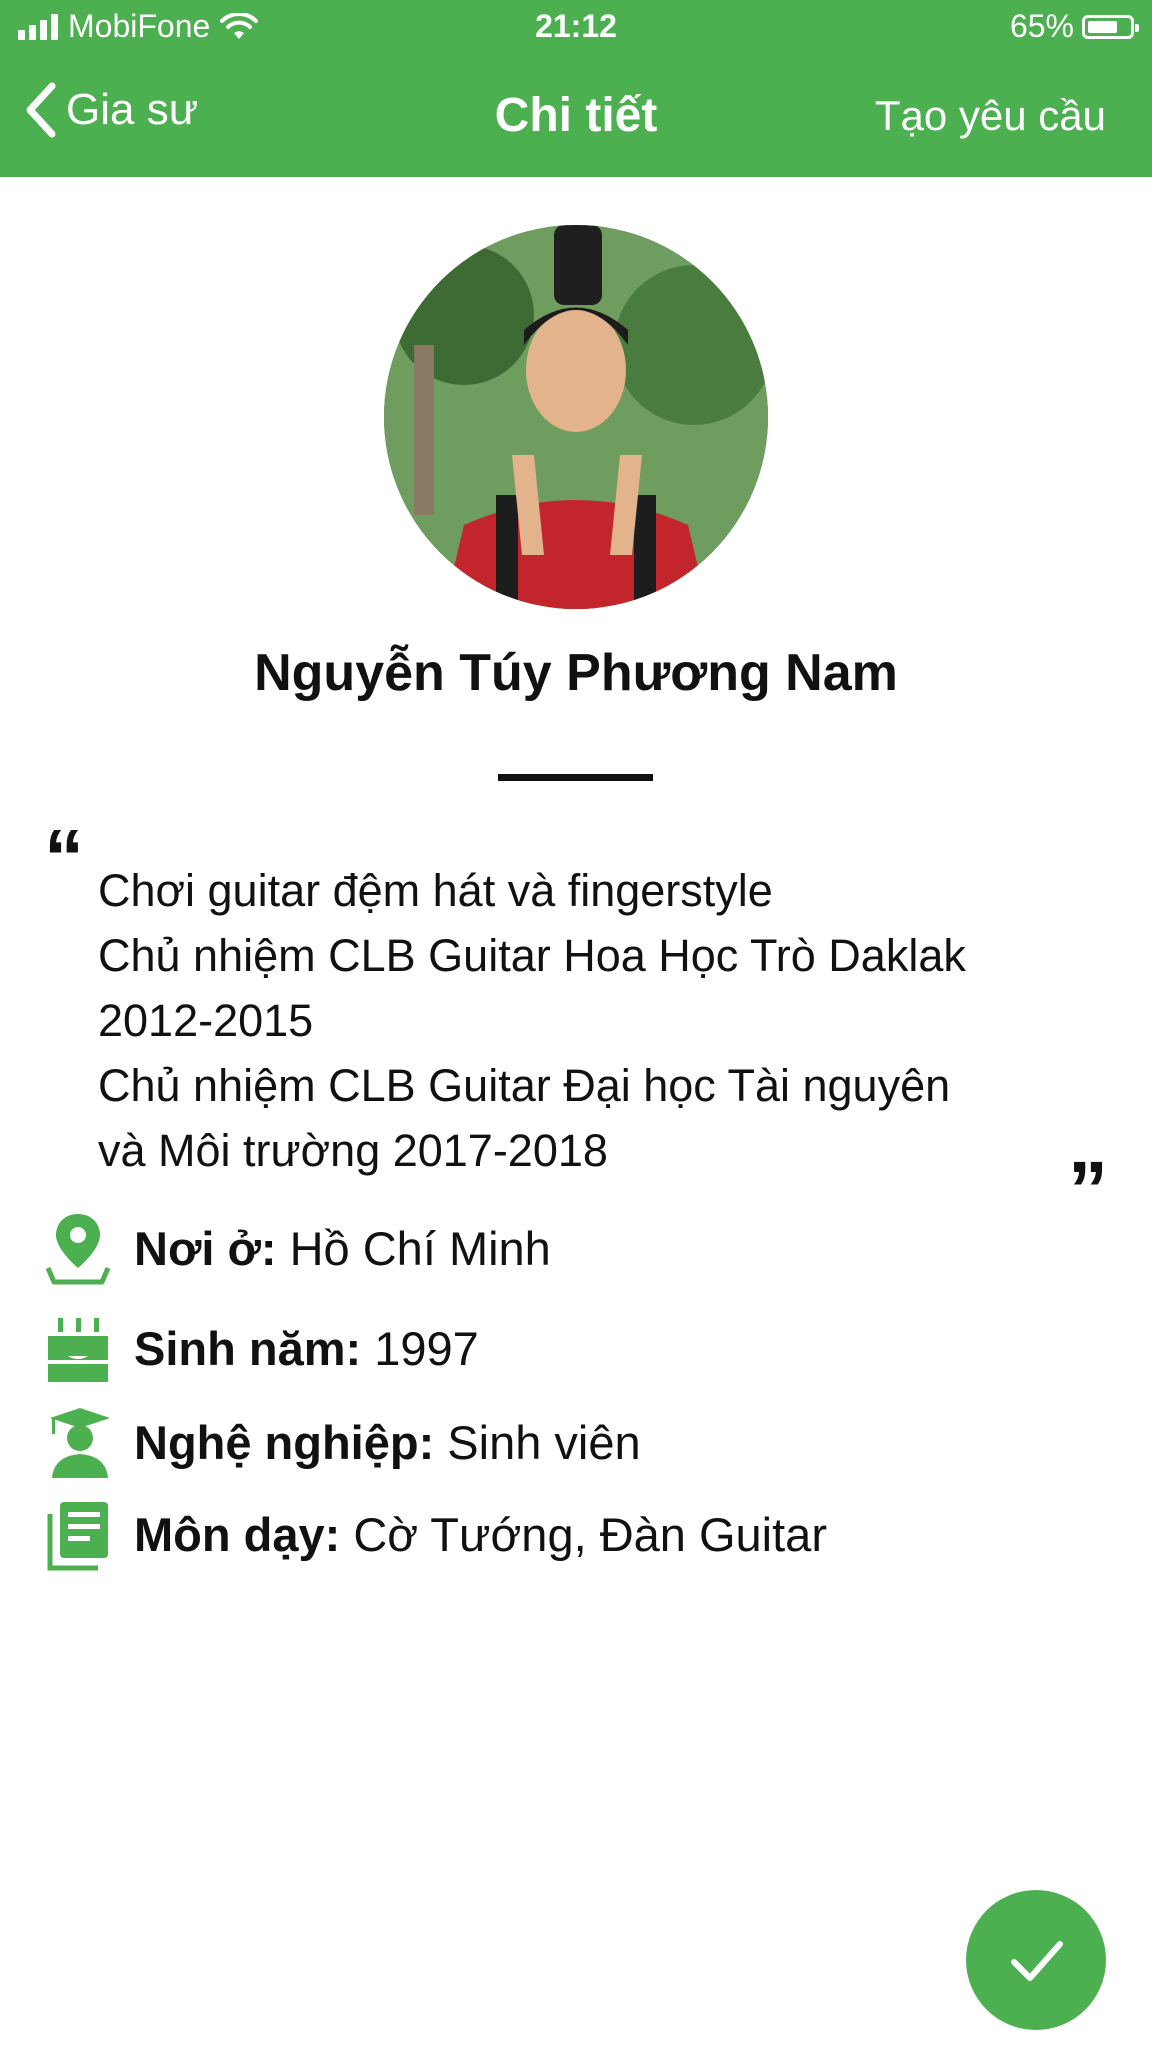 This screenshot has height=2048, width=1152. I want to click on info-row-birth-year: Sinh năm: 1997, so click(261, 1348).